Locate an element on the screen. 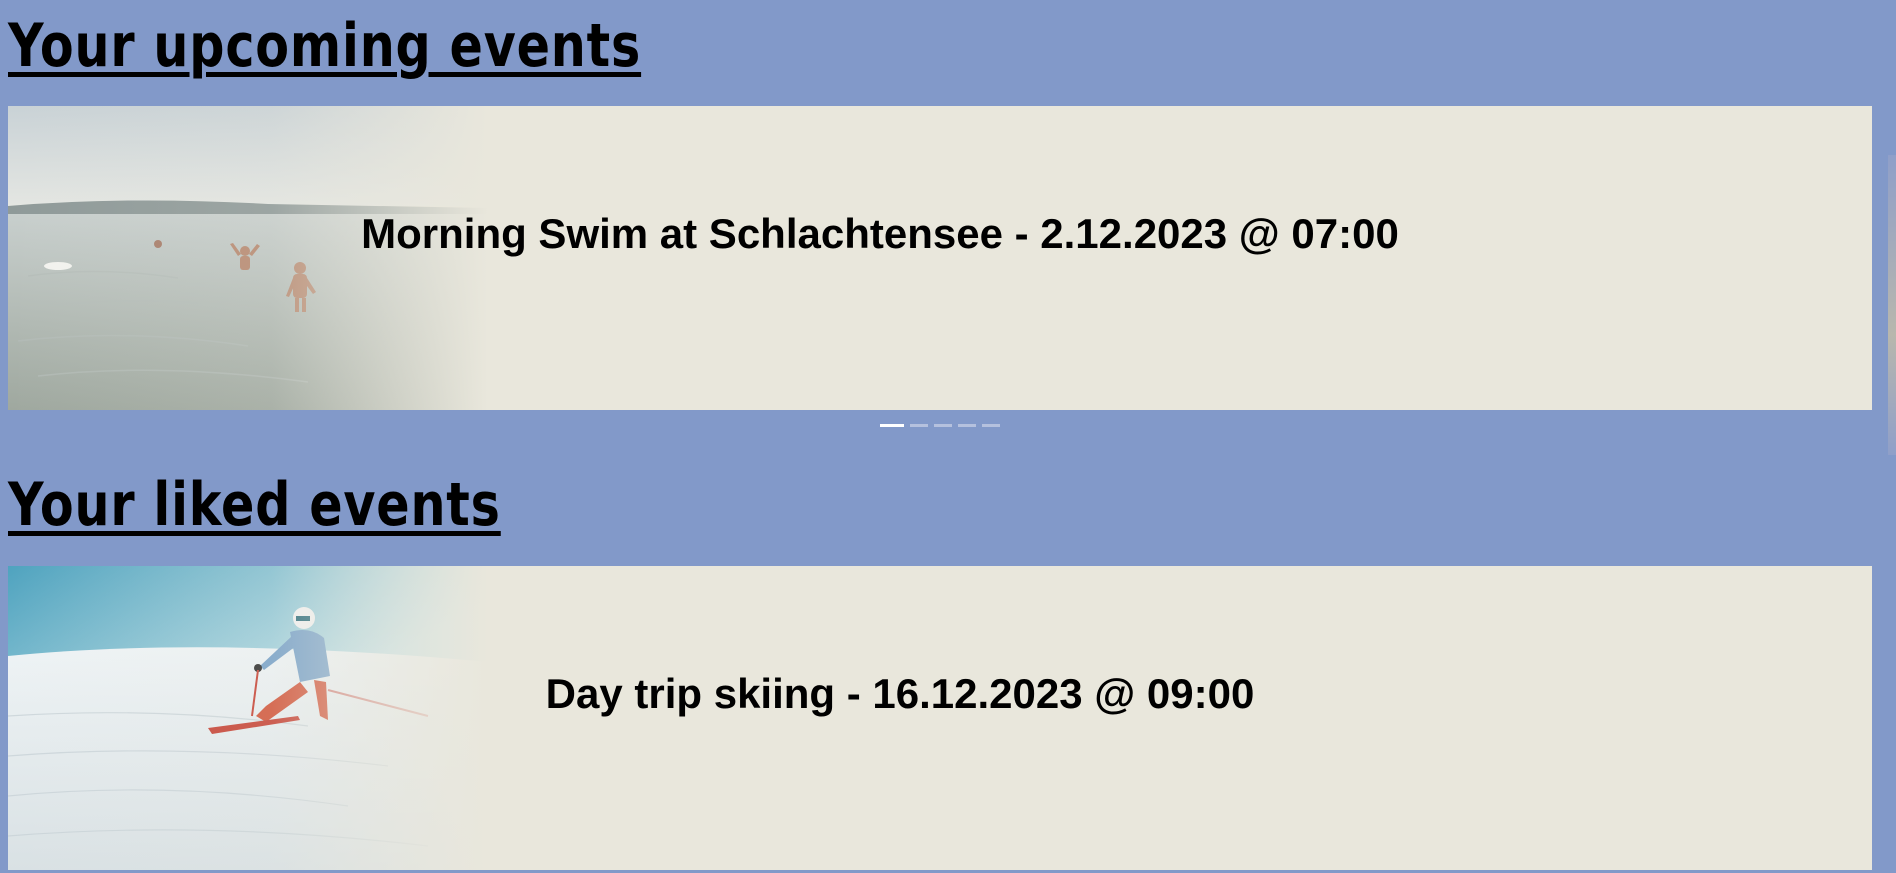 This screenshot has height=873, width=1896. liked-events-heading: Your liked events is located at coordinates (254, 505).